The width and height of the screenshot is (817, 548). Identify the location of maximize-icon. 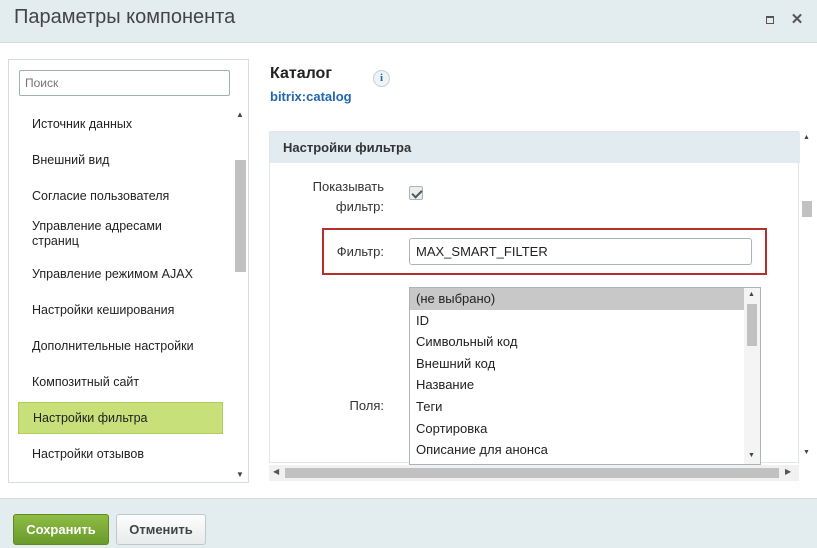
(770, 20).